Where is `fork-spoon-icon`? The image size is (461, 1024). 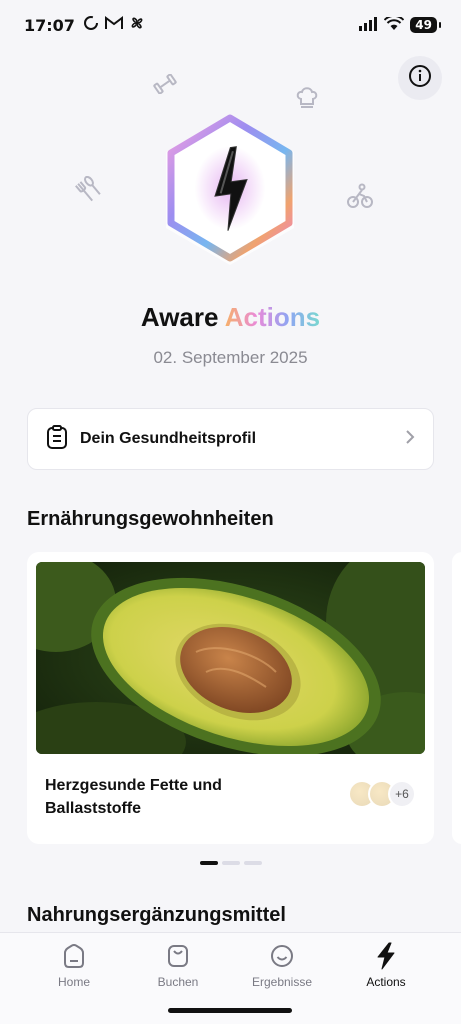
fork-spoon-icon is located at coordinates (89, 191).